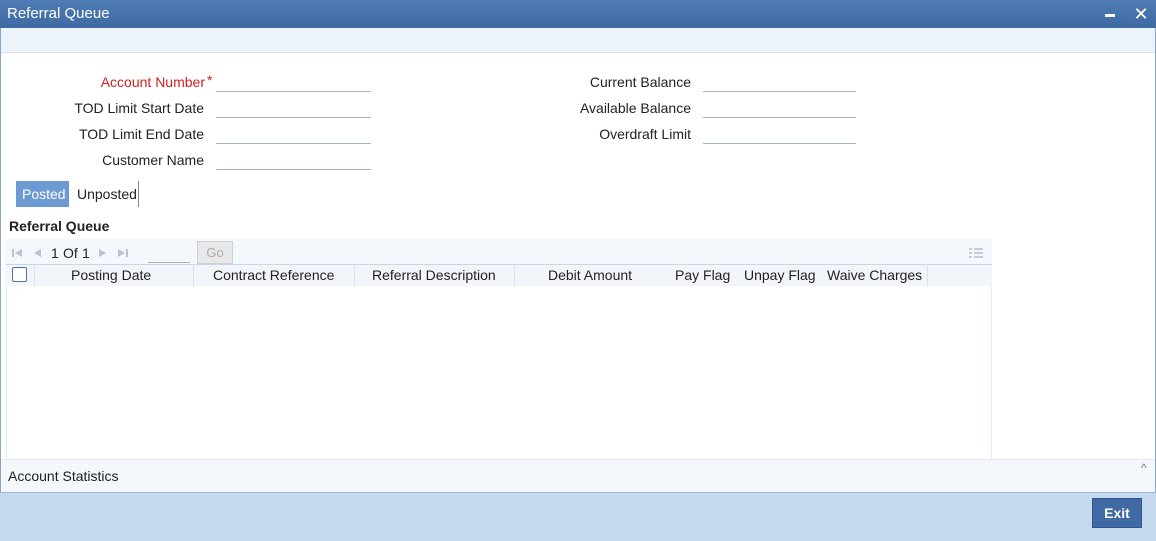 The width and height of the screenshot is (1156, 541). I want to click on tab-posted: Posted, so click(42, 194).